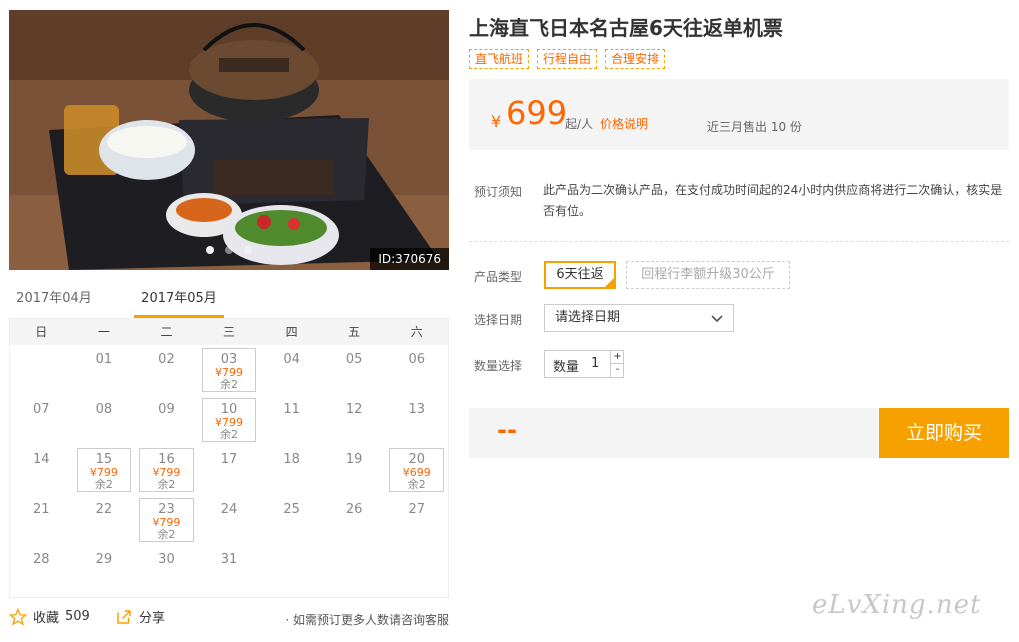  Describe the element at coordinates (104, 359) in the screenshot. I see `day-number: 01` at that location.